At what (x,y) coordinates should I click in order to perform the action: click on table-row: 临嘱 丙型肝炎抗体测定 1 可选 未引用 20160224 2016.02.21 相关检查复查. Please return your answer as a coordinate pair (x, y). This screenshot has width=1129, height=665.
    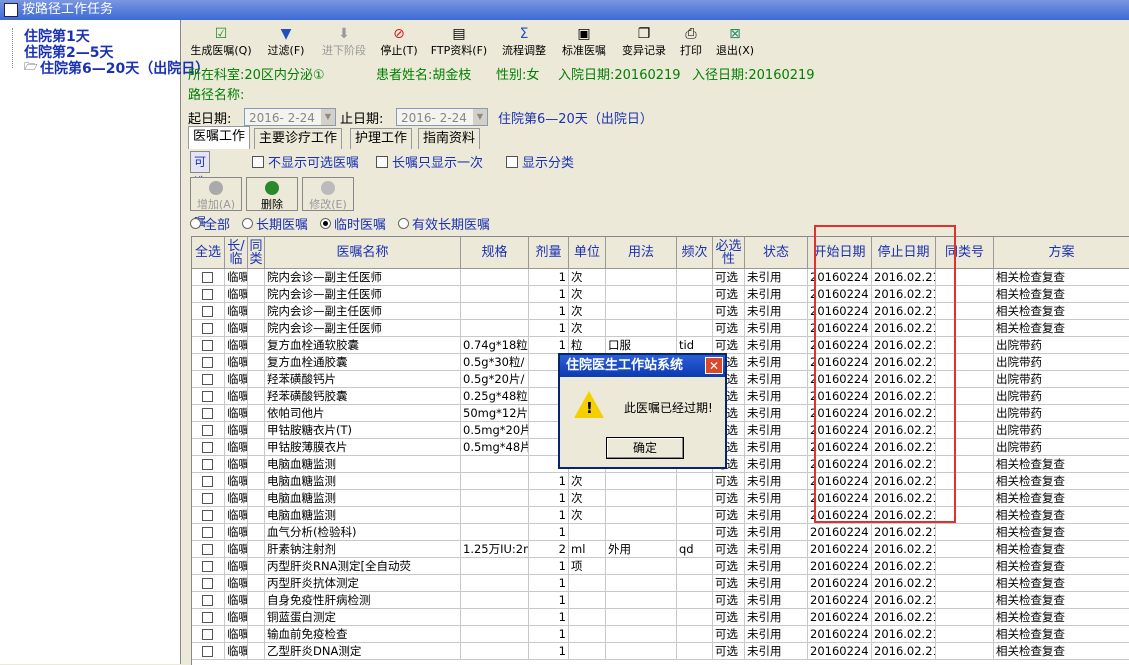
    Looking at the image, I should click on (660, 583).